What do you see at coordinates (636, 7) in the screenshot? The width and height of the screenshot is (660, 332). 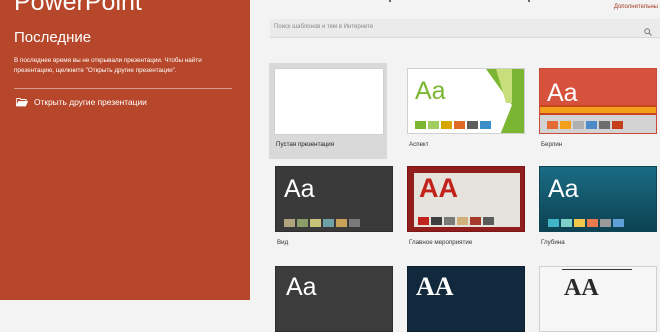 I see `more-link: Дополнительны` at bounding box center [636, 7].